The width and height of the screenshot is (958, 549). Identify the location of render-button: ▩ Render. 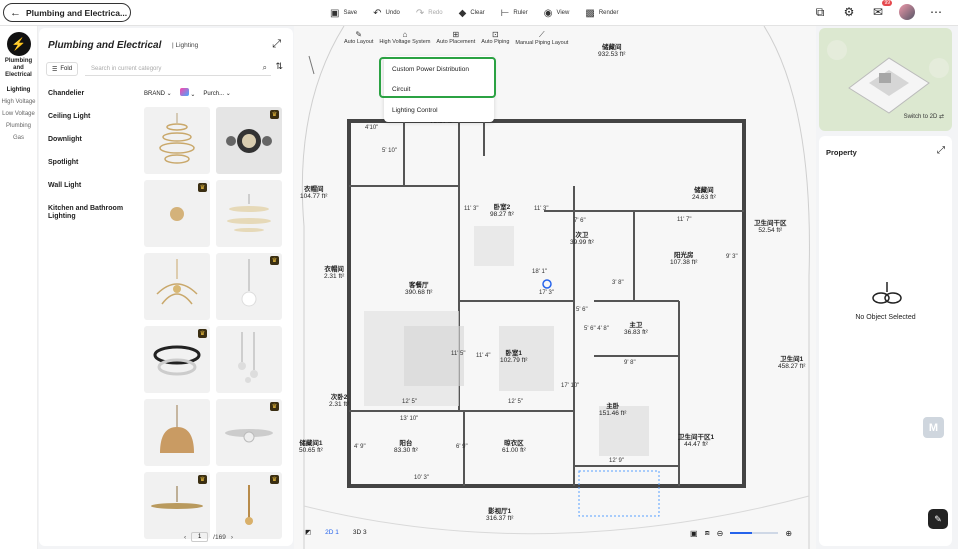
(601, 13).